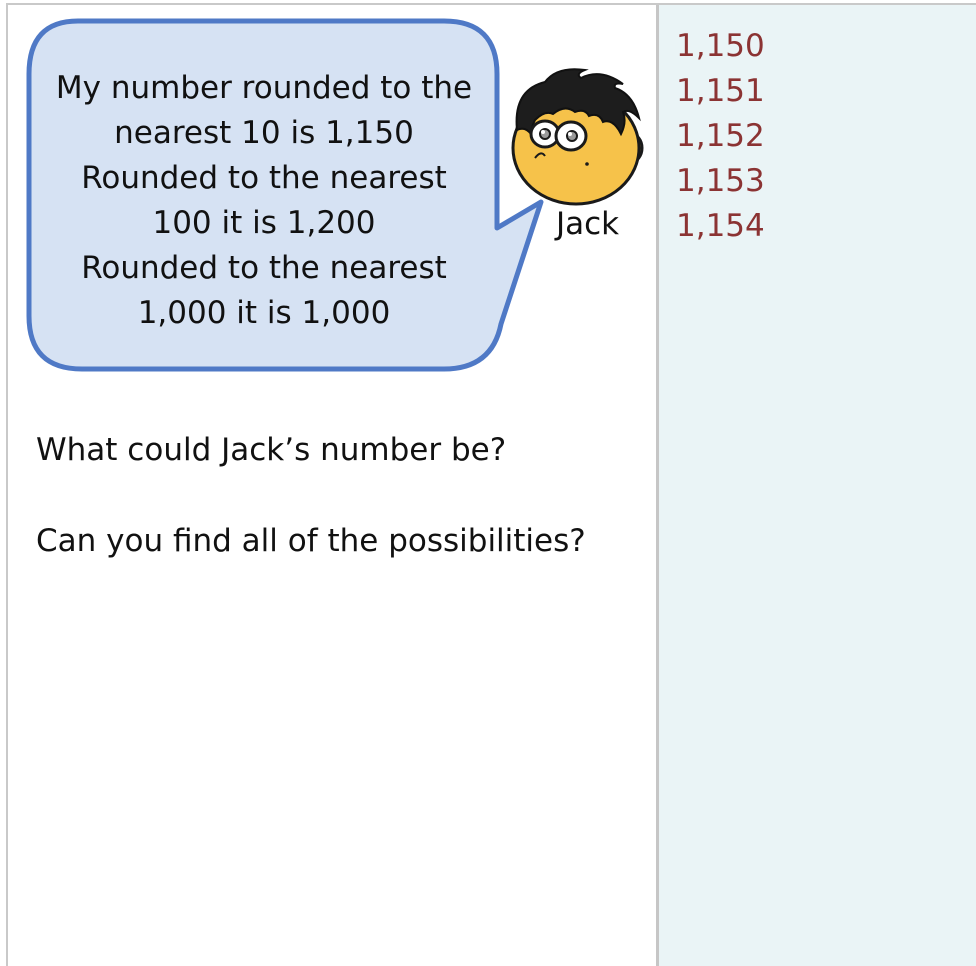  What do you see at coordinates (264, 313) in the screenshot?
I see `speech-line: 1,000 it is 1,000` at bounding box center [264, 313].